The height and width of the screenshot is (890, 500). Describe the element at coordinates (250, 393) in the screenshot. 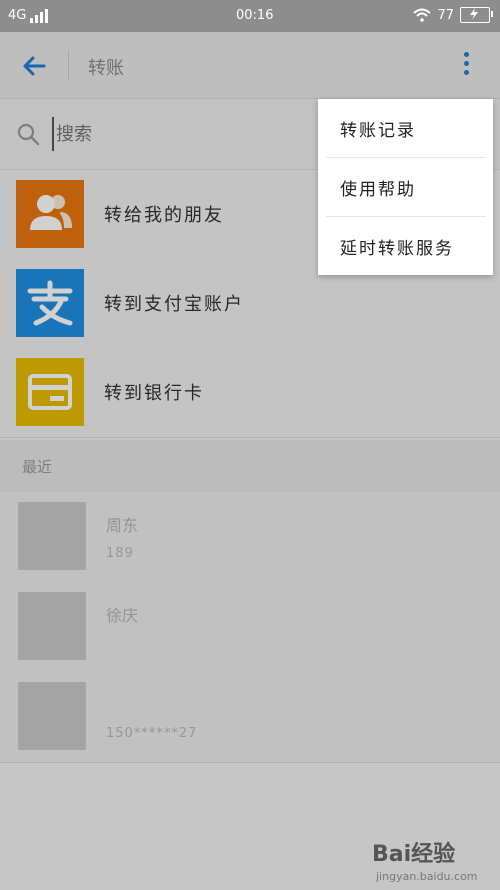

I see `transfer-to-bank-card: 转到银行卡` at that location.